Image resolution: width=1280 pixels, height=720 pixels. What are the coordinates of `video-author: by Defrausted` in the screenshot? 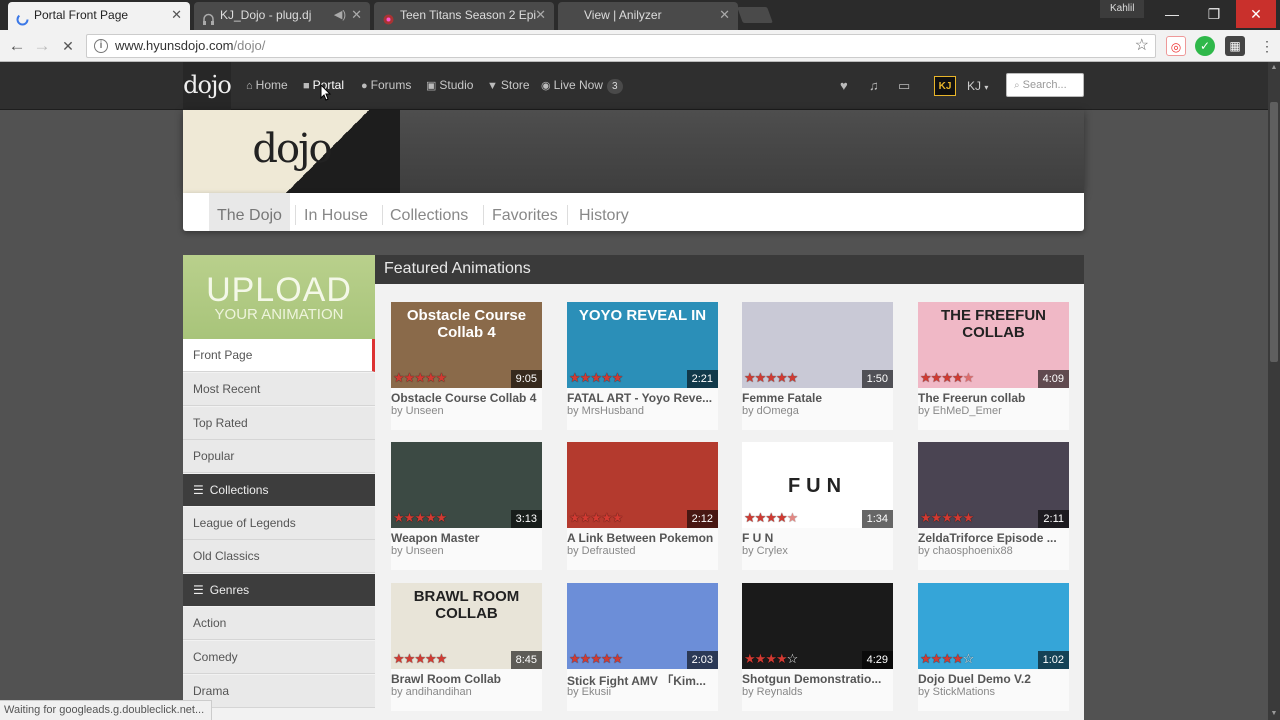 It's located at (642, 551).